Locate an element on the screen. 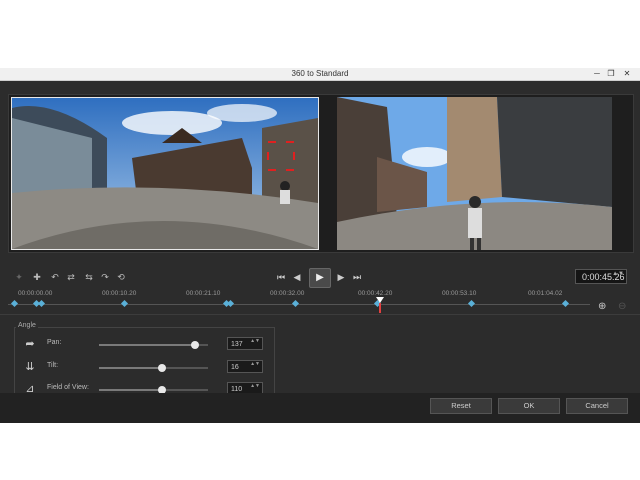 Image resolution: width=640 pixels, height=480 pixels. timeline-track is located at coordinates (299, 304).